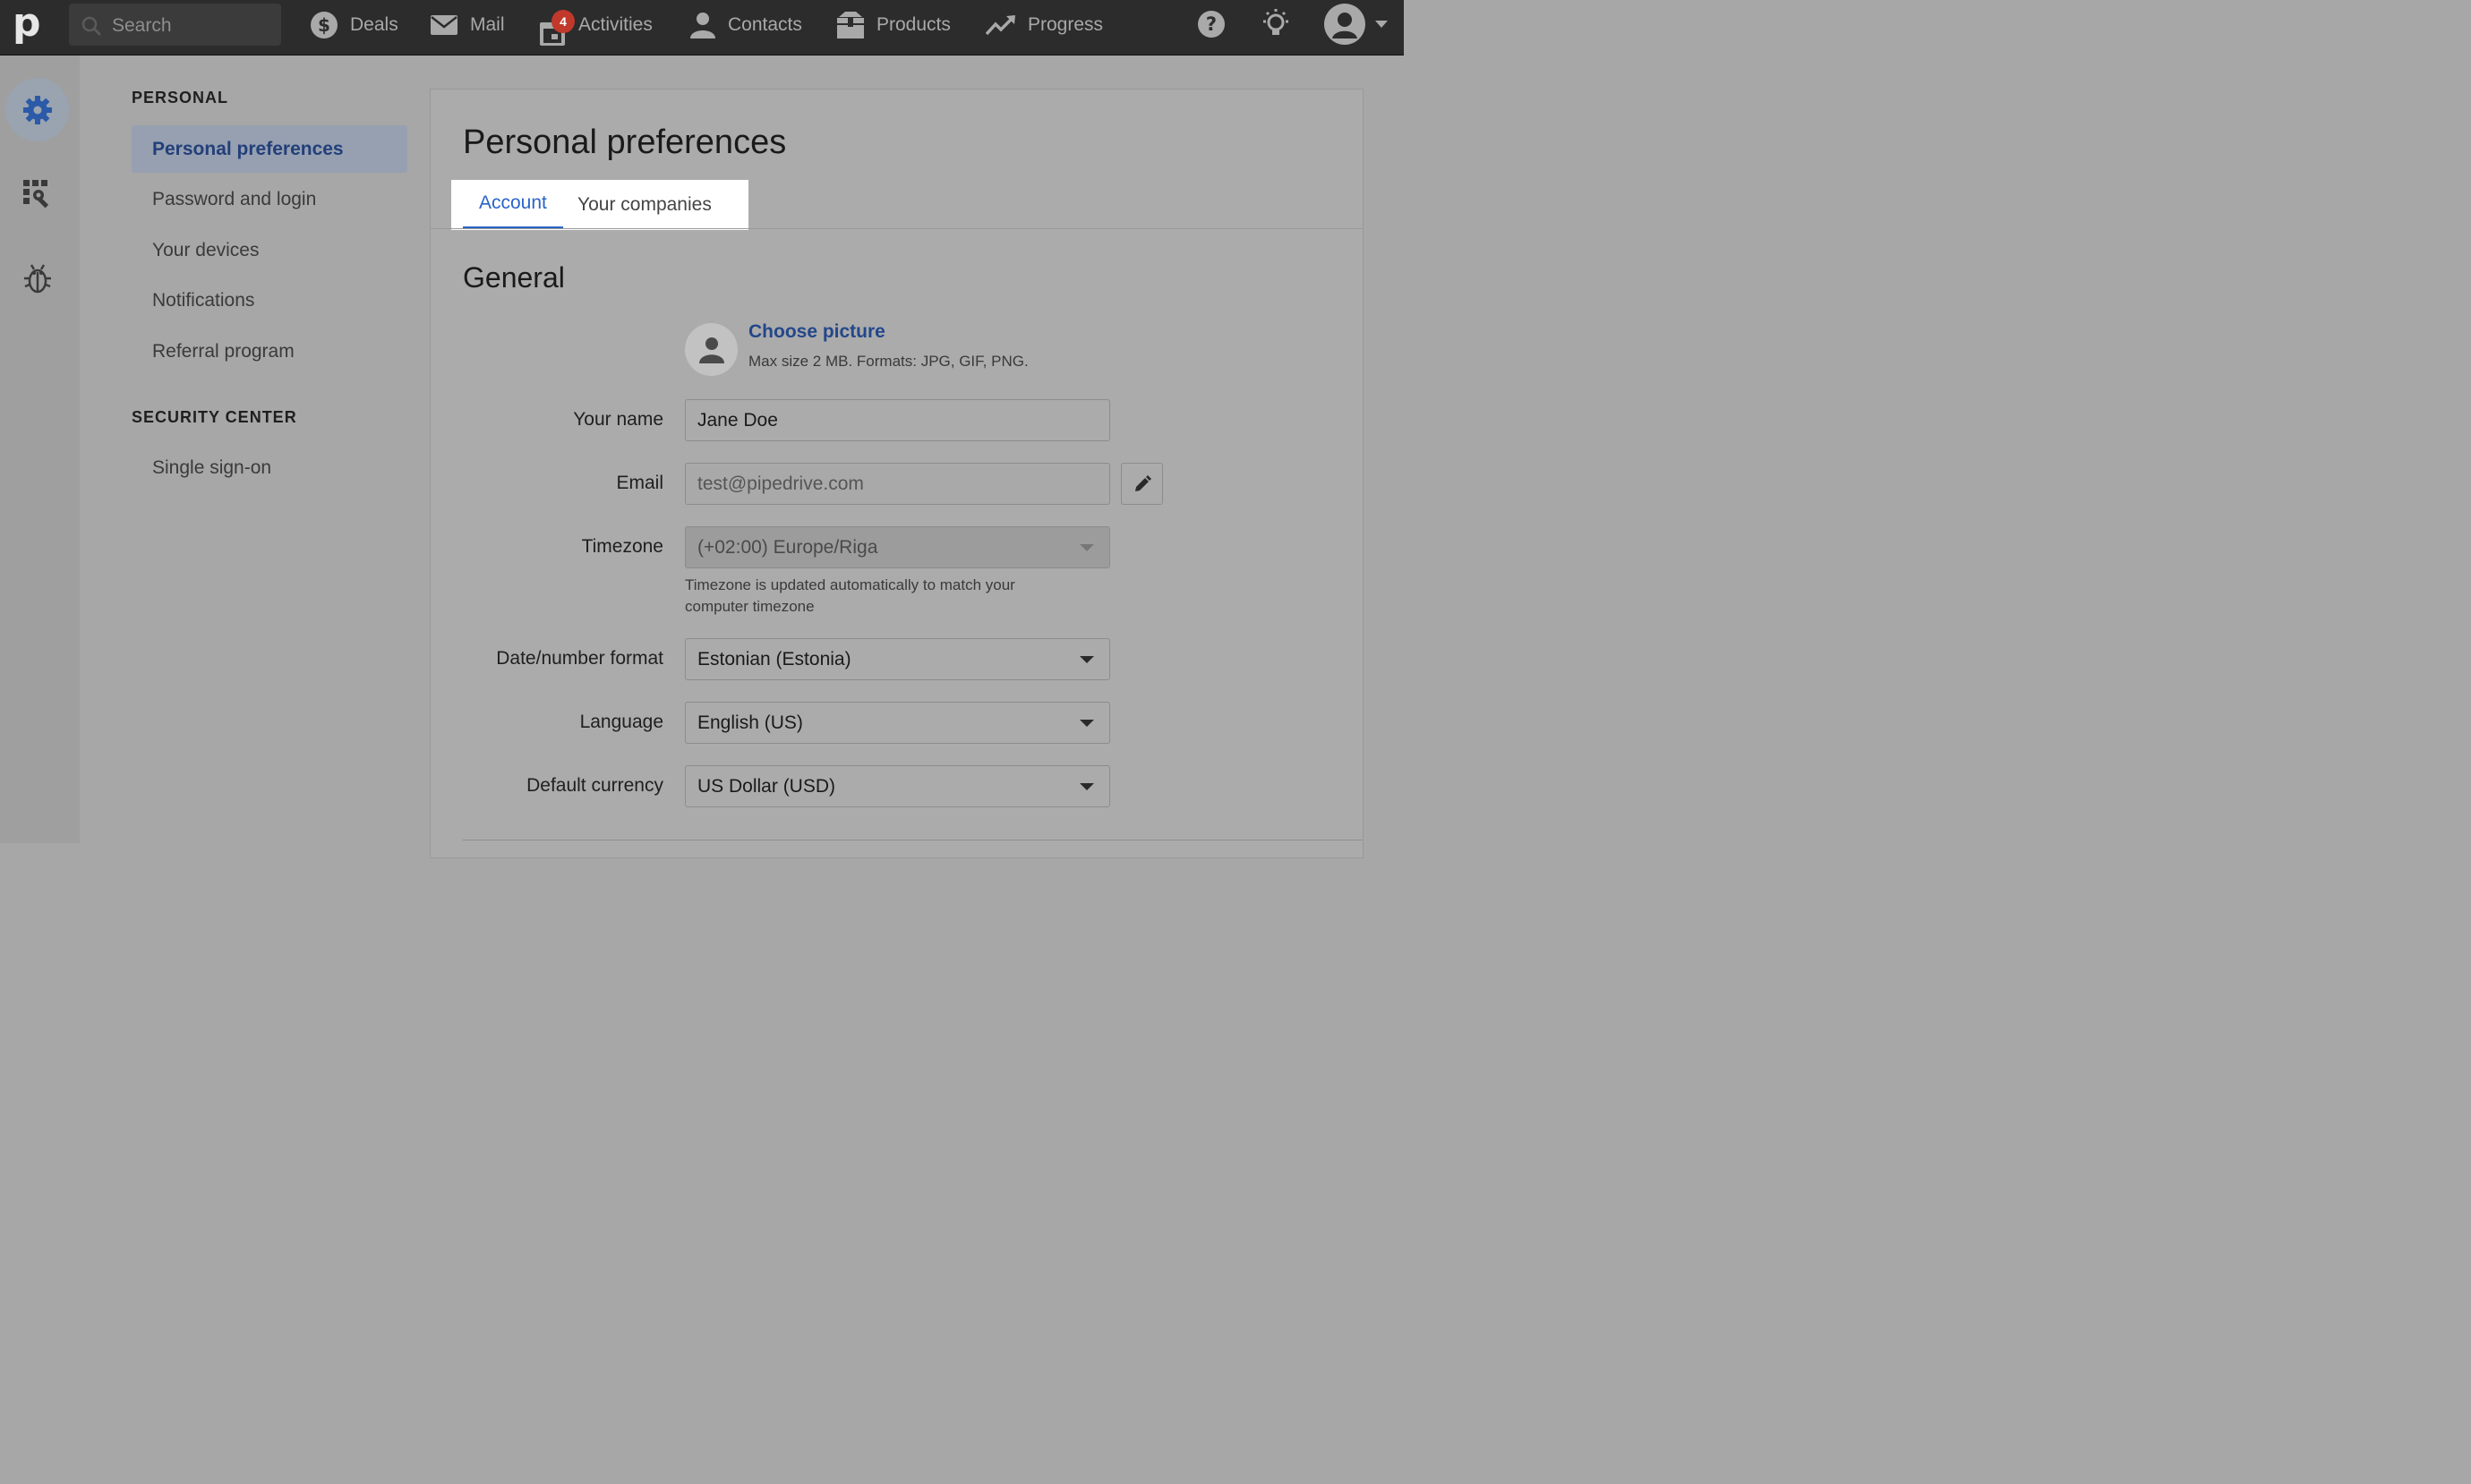 The image size is (2471, 1484). I want to click on nav-products-label: Products, so click(913, 24).